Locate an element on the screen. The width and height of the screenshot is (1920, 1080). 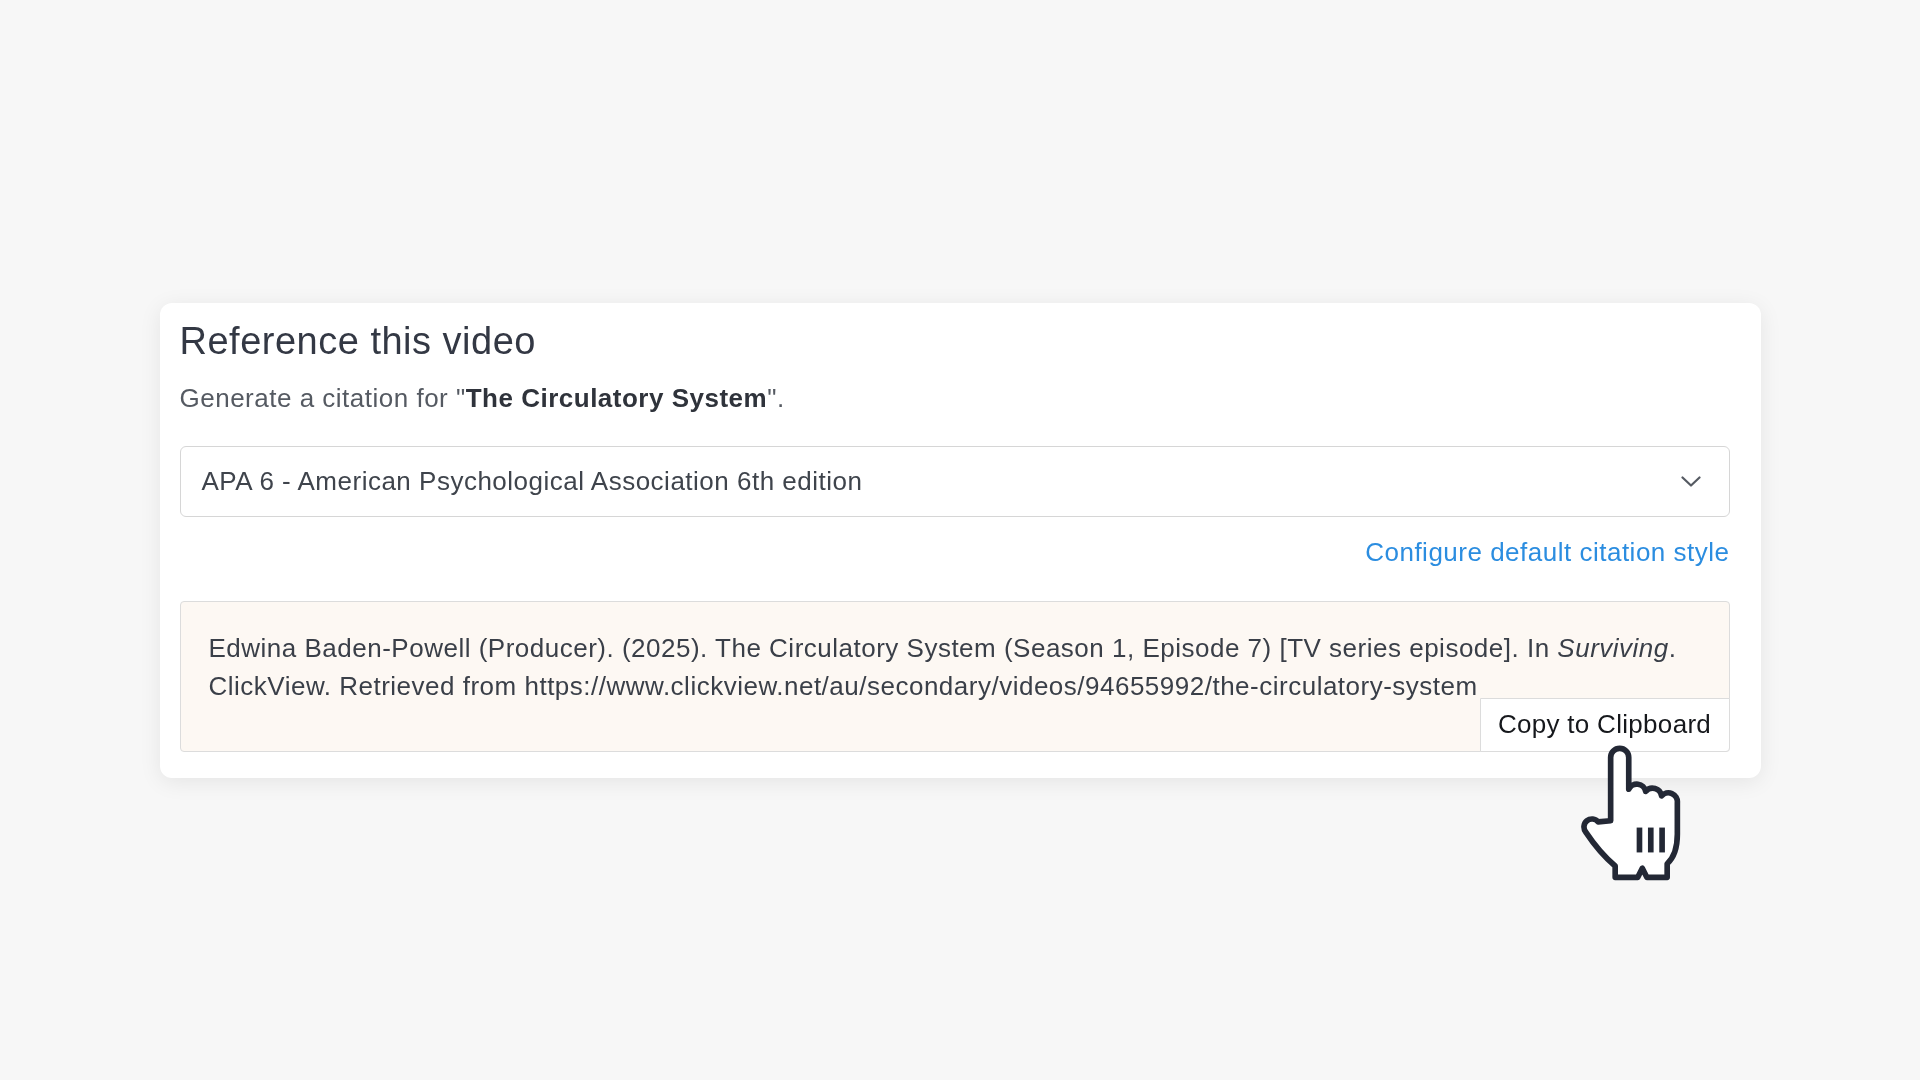
citation-prompt: Generate a citation for "The Circulatory System". is located at coordinates (482, 397).